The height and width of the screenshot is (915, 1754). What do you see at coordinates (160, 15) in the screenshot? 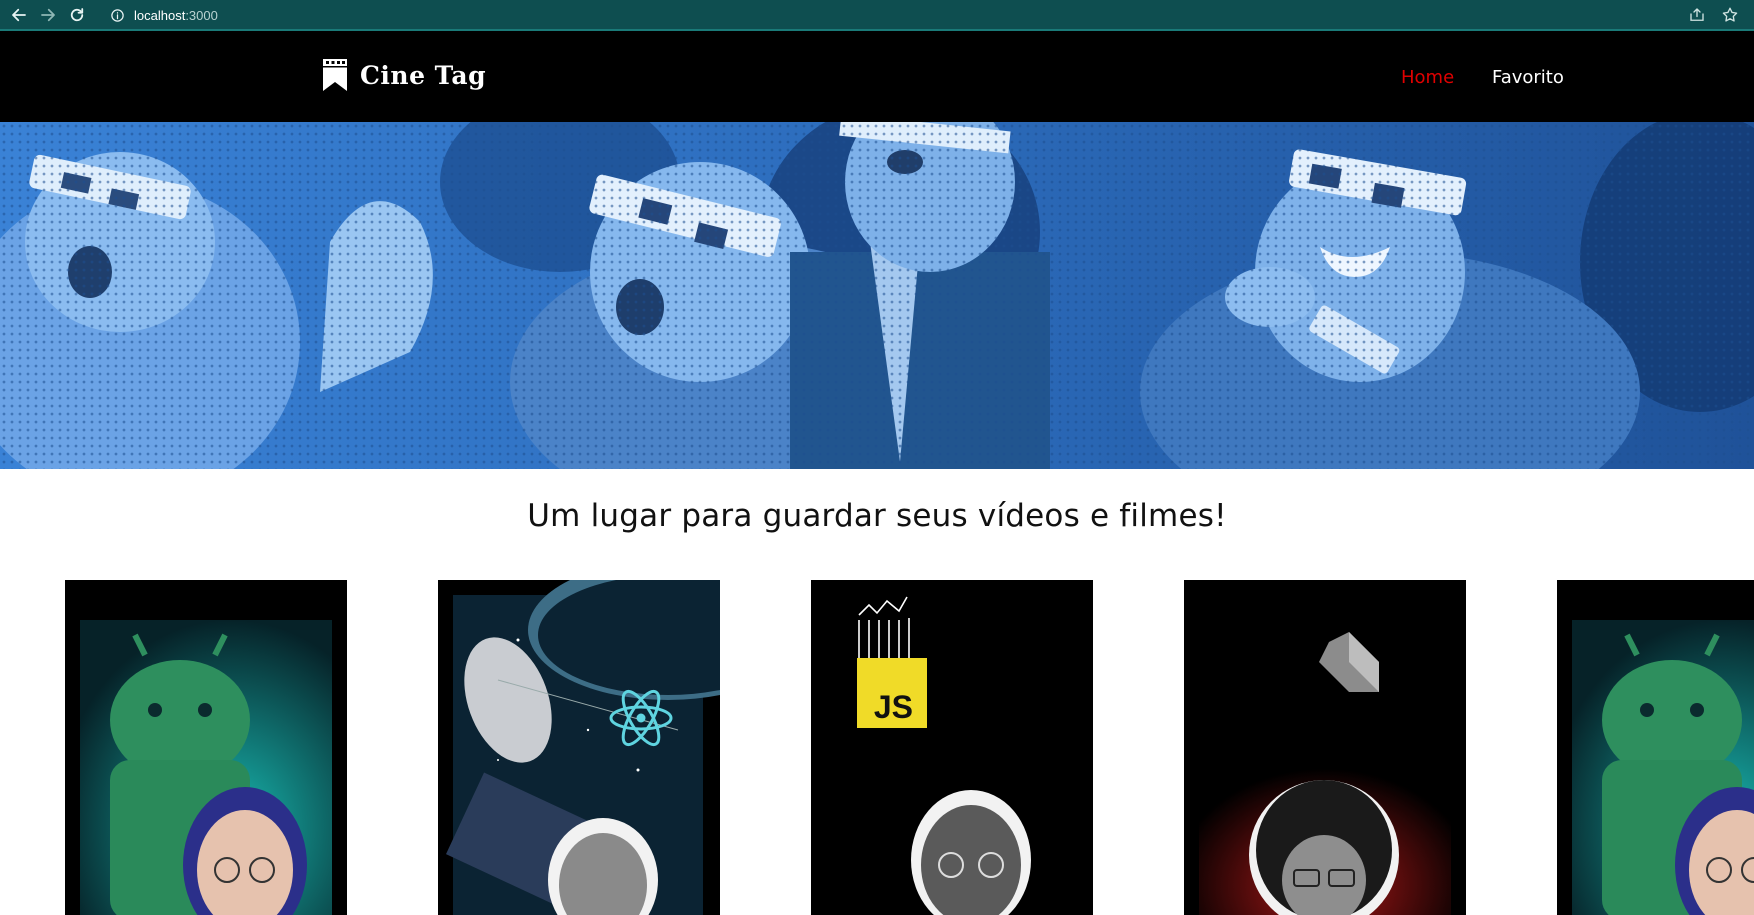
I see `url-host: localhost` at bounding box center [160, 15].